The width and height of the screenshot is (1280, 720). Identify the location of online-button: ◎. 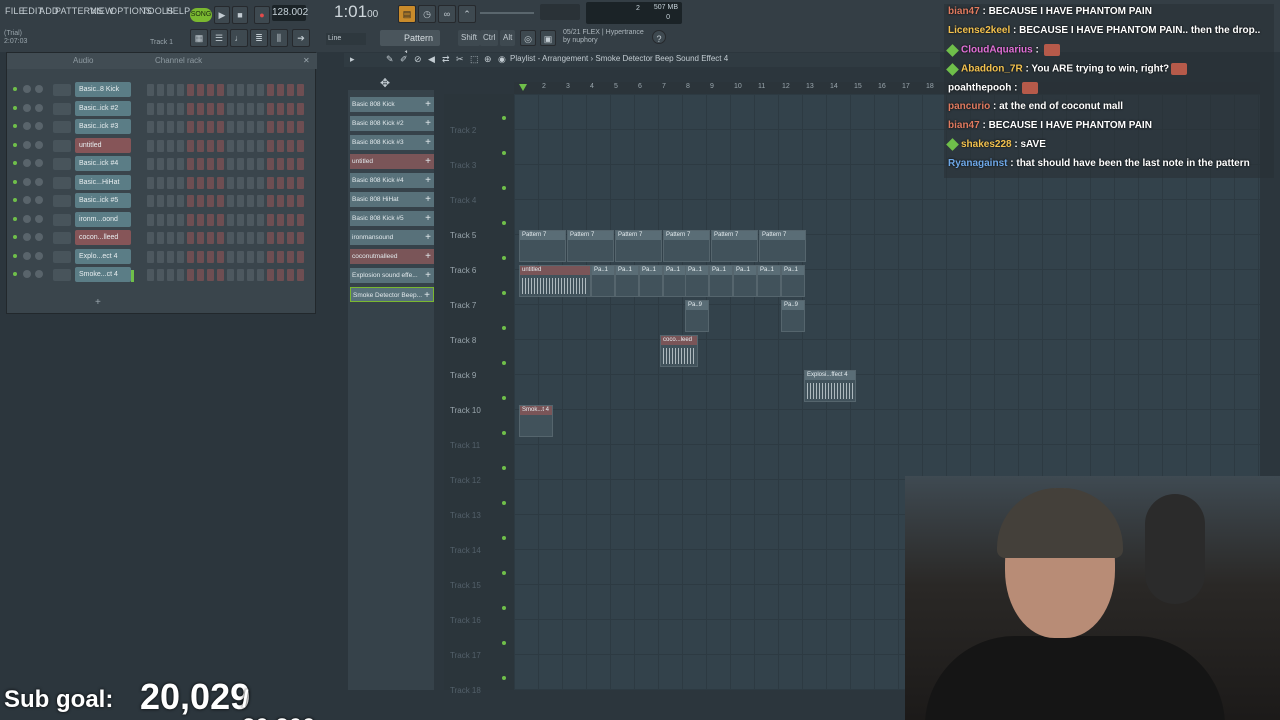
(528, 38).